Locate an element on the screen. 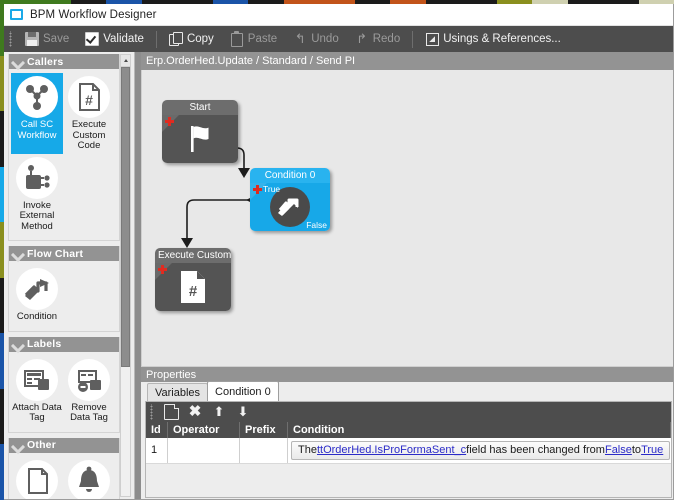 The image size is (674, 500). delete-x-icon: ✖ is located at coordinates (195, 412).